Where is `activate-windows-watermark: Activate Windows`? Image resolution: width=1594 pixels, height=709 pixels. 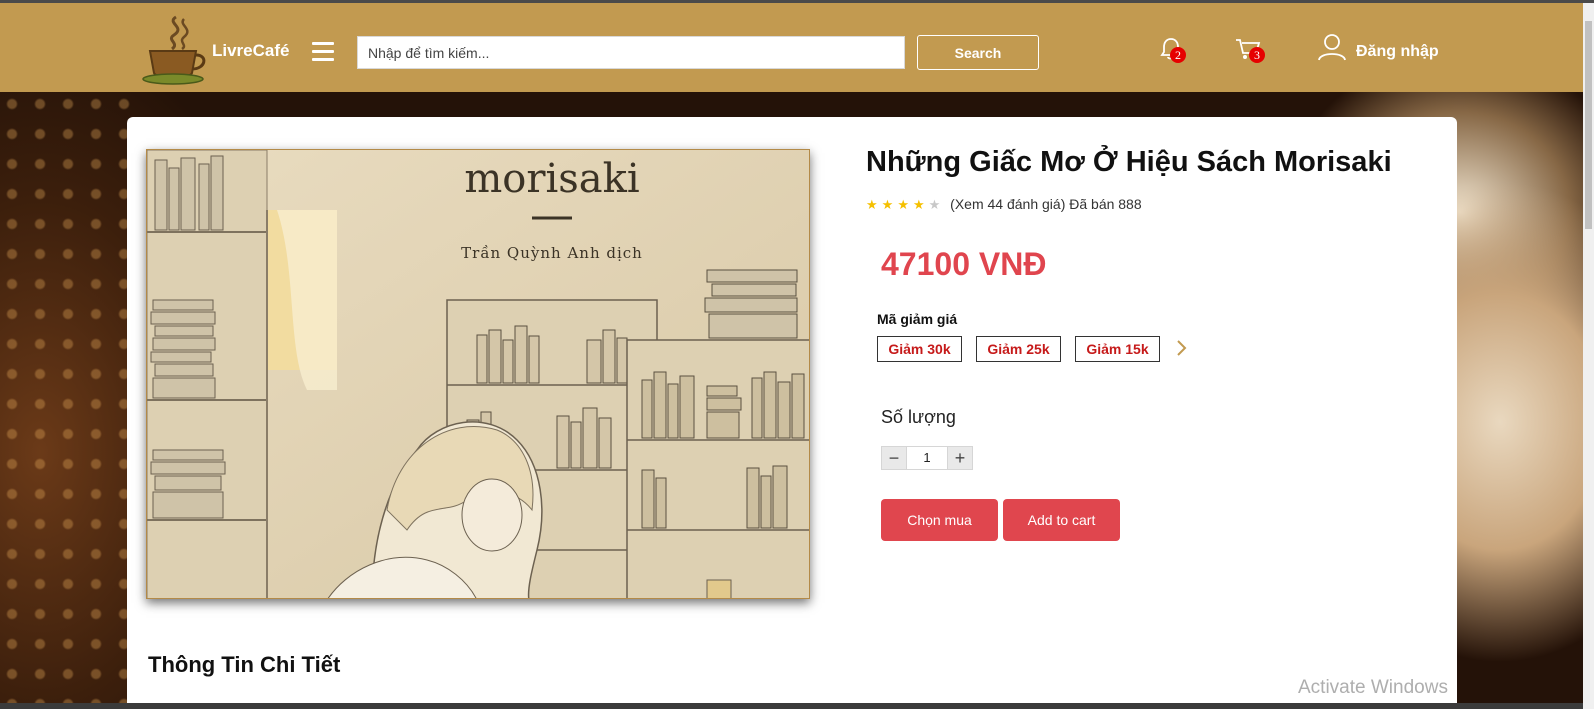 activate-windows-watermark: Activate Windows is located at coordinates (1373, 687).